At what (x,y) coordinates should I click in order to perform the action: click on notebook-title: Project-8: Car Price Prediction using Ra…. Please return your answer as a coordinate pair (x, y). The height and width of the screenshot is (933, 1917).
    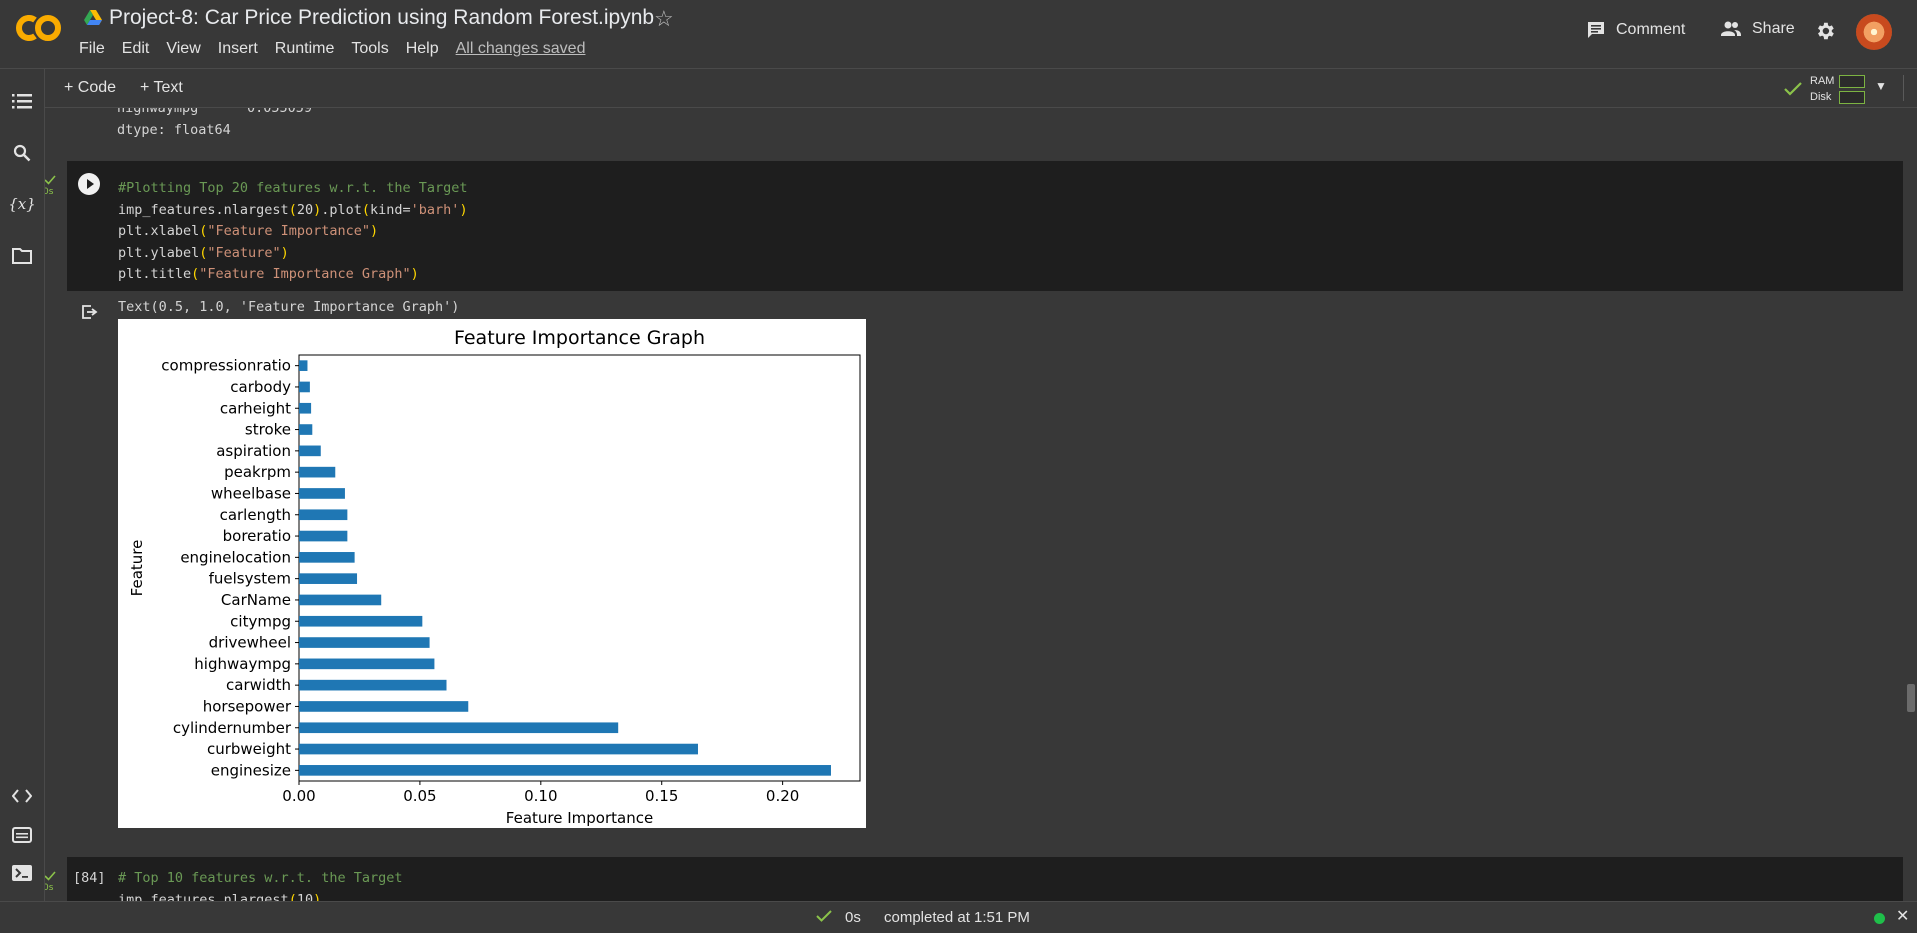
    Looking at the image, I should click on (381, 18).